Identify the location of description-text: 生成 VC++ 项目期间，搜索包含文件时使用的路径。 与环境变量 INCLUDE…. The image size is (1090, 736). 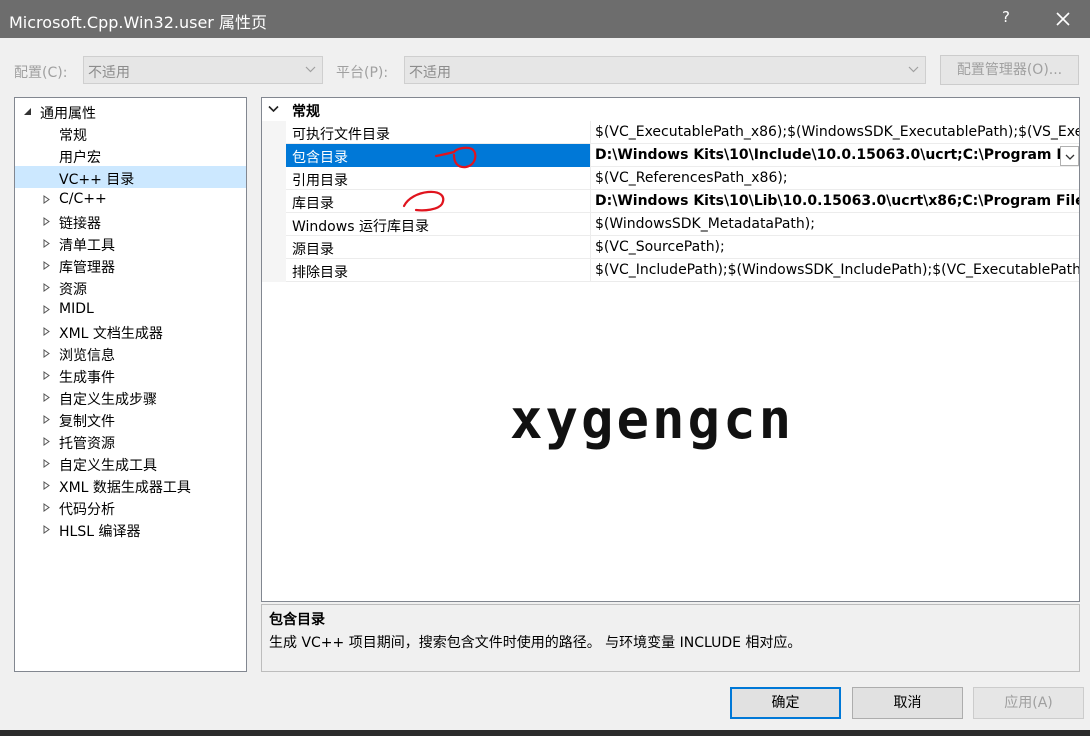
(535, 643).